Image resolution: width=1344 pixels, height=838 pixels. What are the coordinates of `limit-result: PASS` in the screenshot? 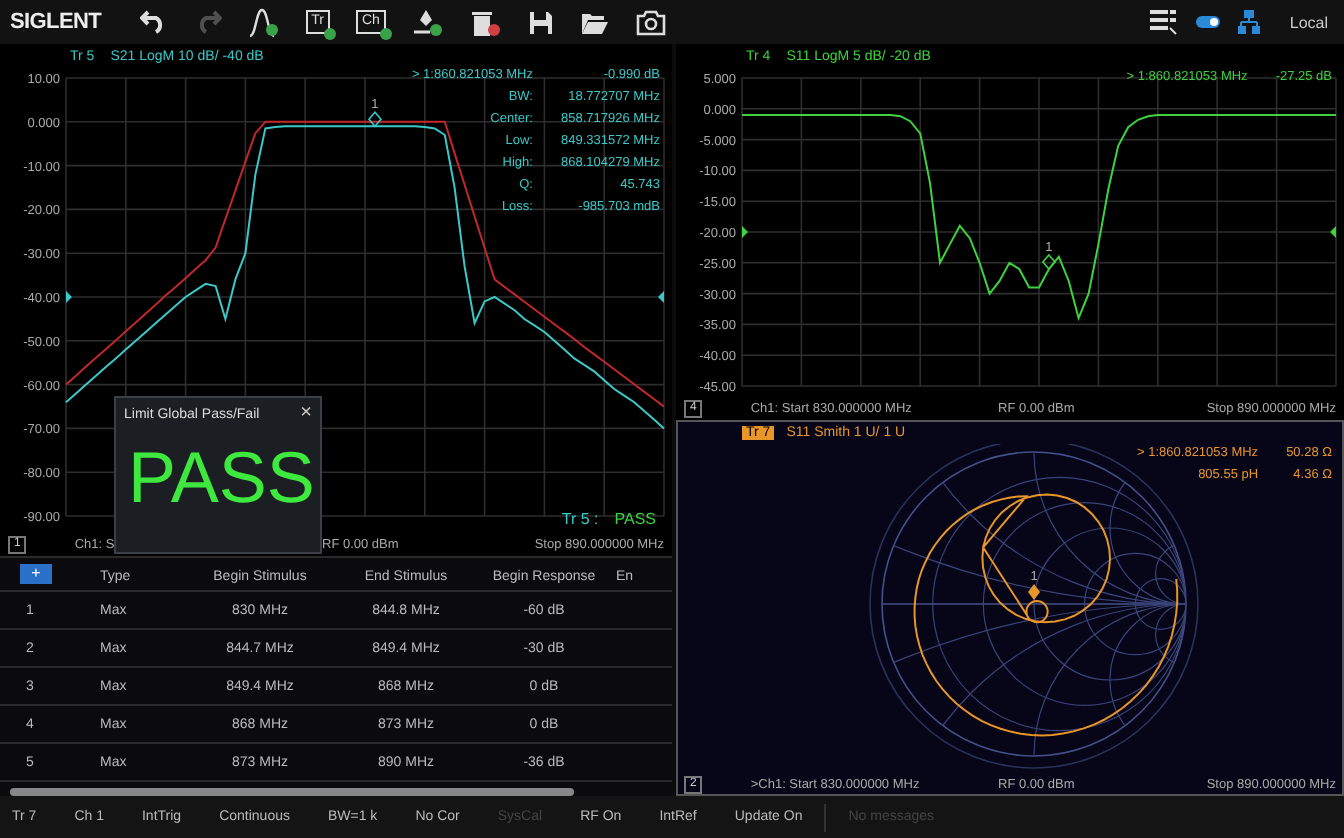 It's located at (635, 519).